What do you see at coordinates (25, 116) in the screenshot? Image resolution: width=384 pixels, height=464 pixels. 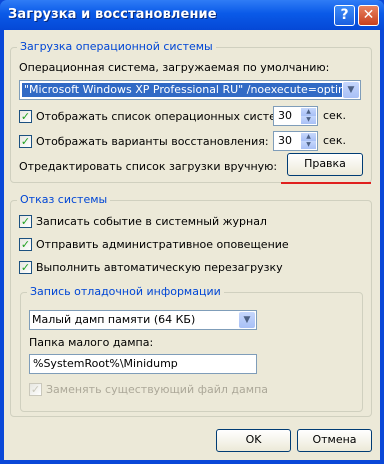 I see `show-os-list-checkbox: ✓` at bounding box center [25, 116].